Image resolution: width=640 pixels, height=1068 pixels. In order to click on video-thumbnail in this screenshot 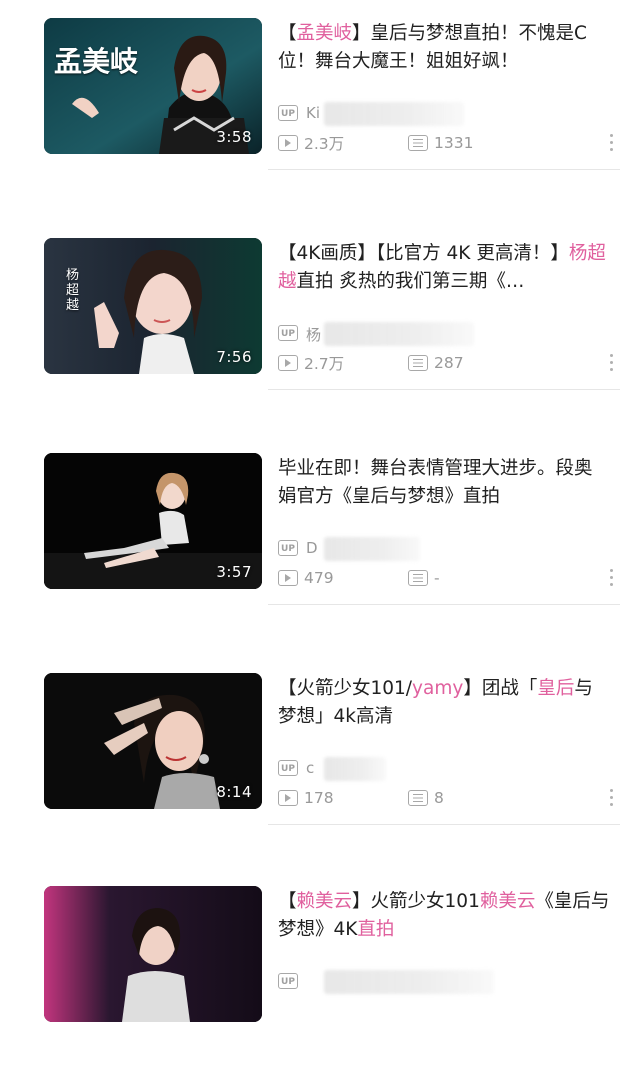, I will do `click(153, 954)`.